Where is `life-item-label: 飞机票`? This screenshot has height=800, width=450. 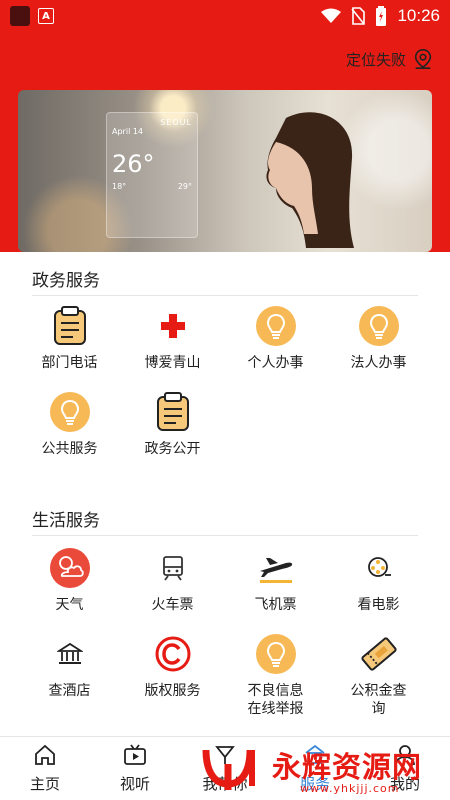
life-item-label: 飞机票 is located at coordinates (275, 605).